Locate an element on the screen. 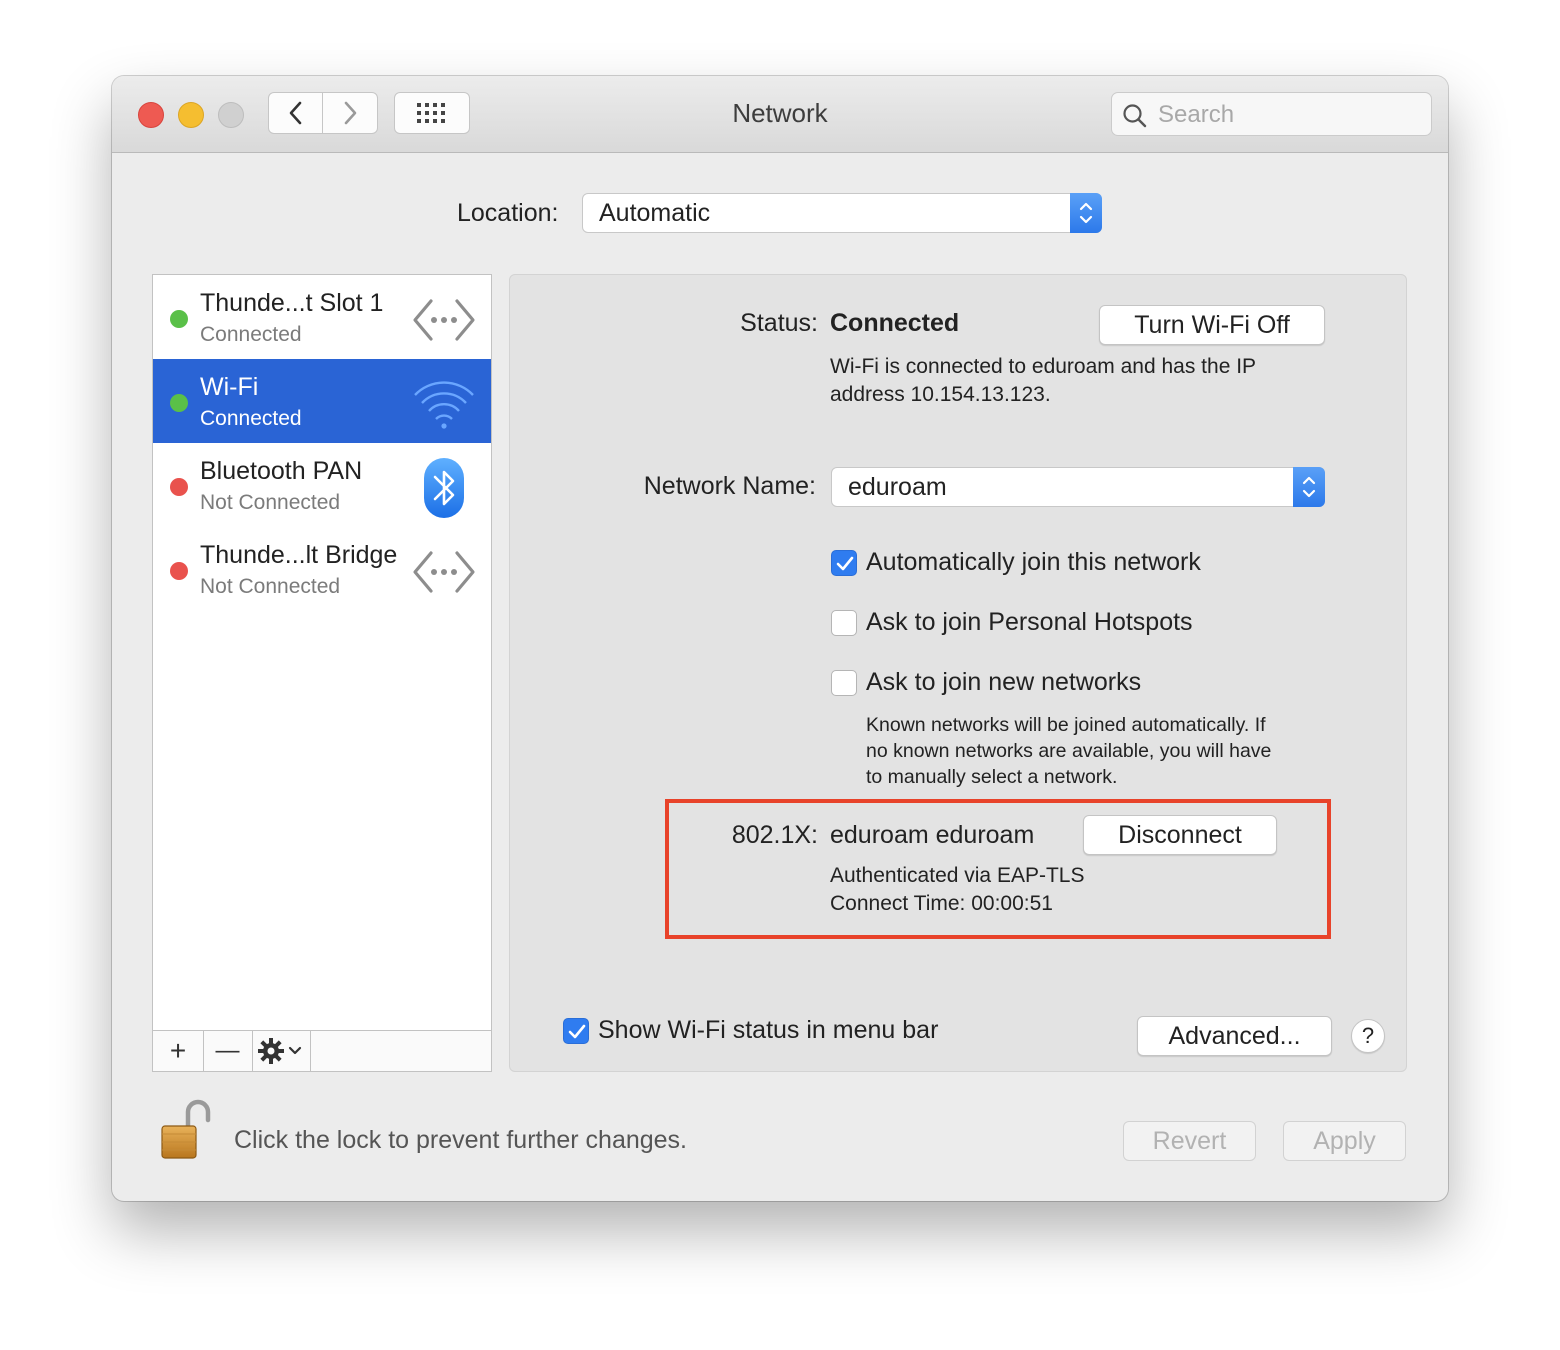 Image resolution: width=1560 pixels, height=1350 pixels. search-input is located at coordinates (1288, 115).